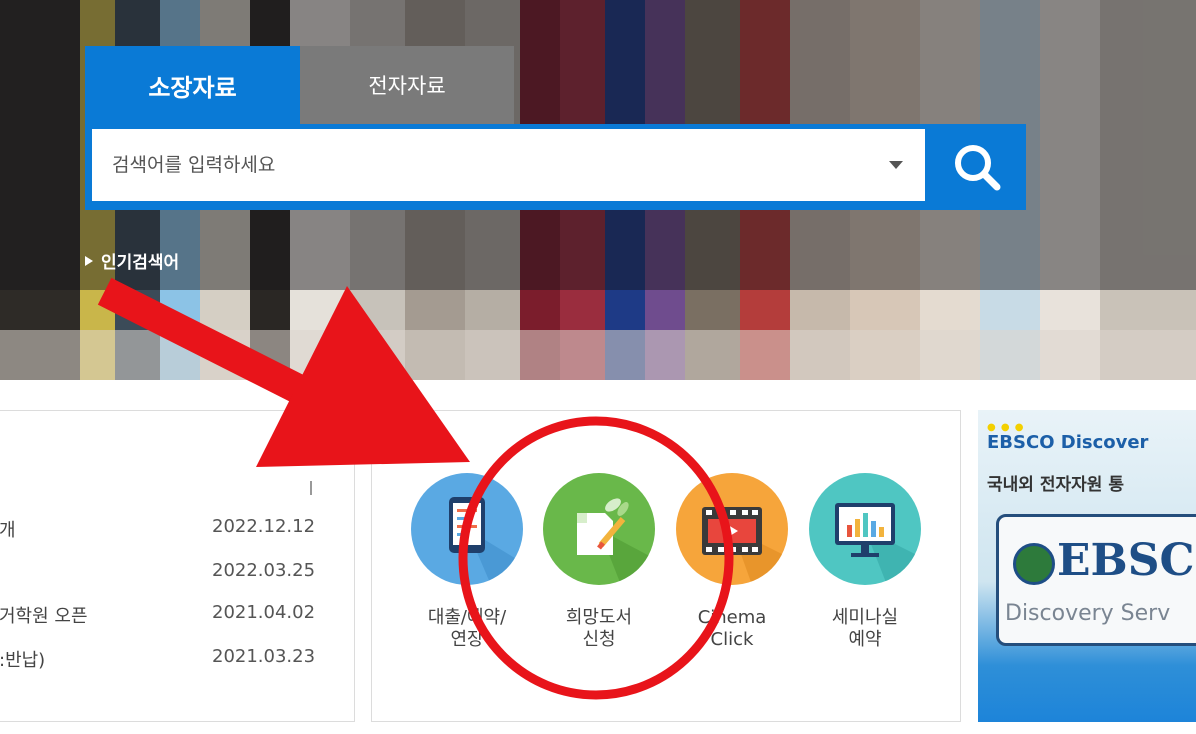 The height and width of the screenshot is (734, 1196). I want to click on ebsco-logo-card: EBSC Discovery Serv, so click(1096, 580).